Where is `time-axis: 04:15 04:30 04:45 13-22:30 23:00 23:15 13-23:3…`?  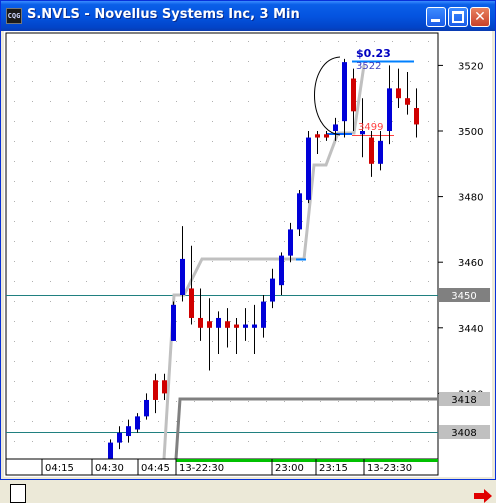 time-axis: 04:15 04:30 04:45 13-22:30 23:00 23:15 13-23:3… is located at coordinates (222, 467).